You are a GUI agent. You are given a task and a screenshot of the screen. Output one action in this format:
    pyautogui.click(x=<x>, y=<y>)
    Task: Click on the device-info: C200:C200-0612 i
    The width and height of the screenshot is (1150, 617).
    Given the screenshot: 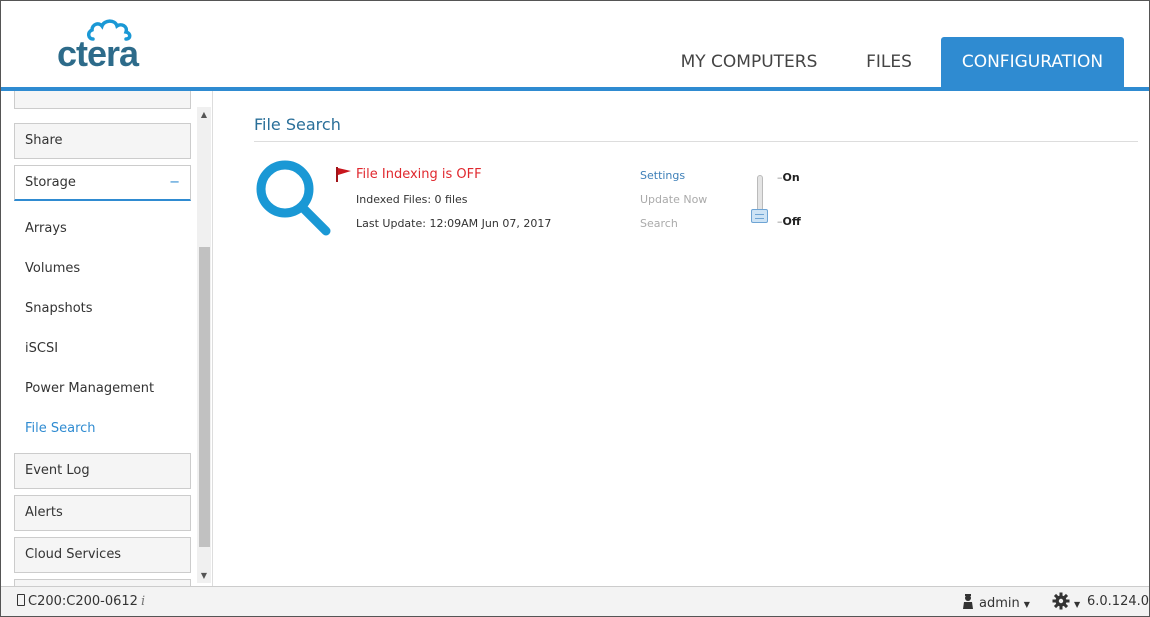 What is the action you would take?
    pyautogui.click(x=81, y=601)
    